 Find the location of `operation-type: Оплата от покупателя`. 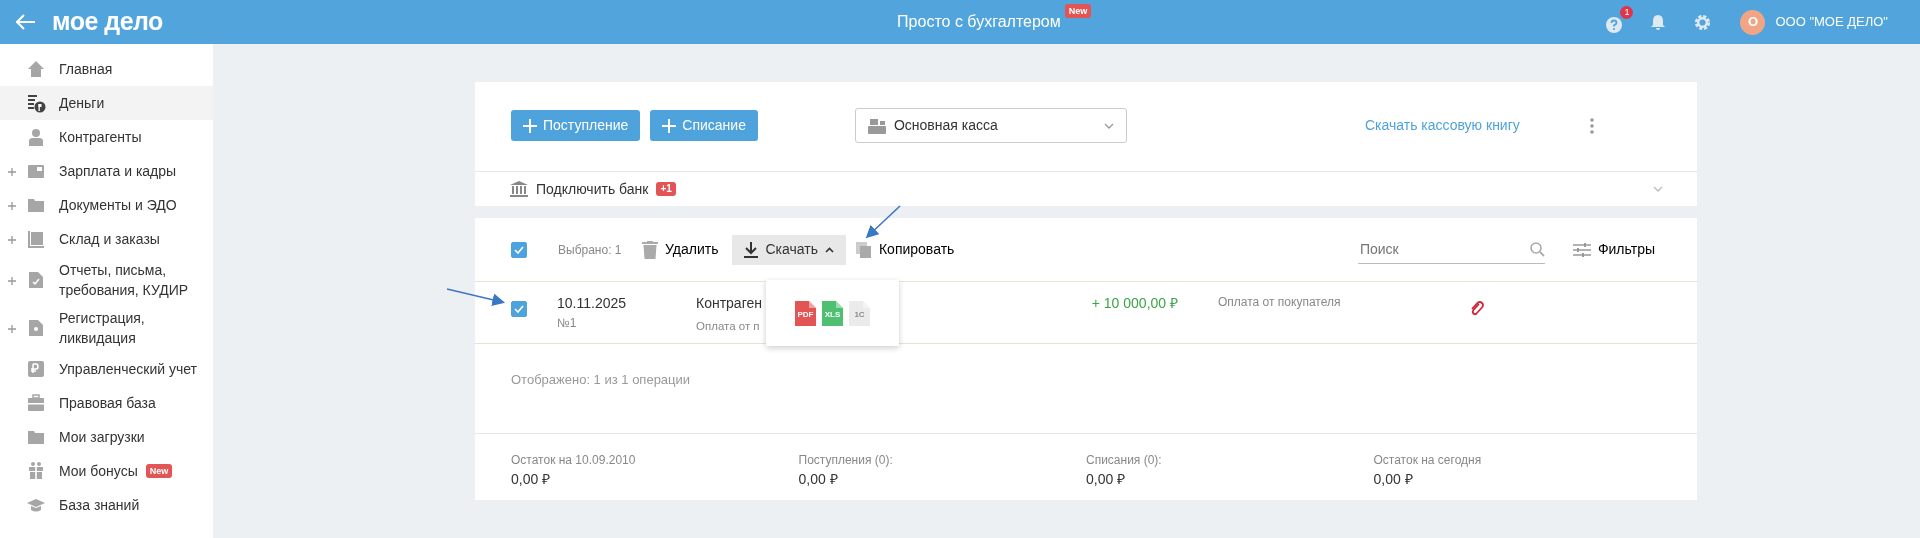

operation-type: Оплата от покупателя is located at coordinates (1280, 302).